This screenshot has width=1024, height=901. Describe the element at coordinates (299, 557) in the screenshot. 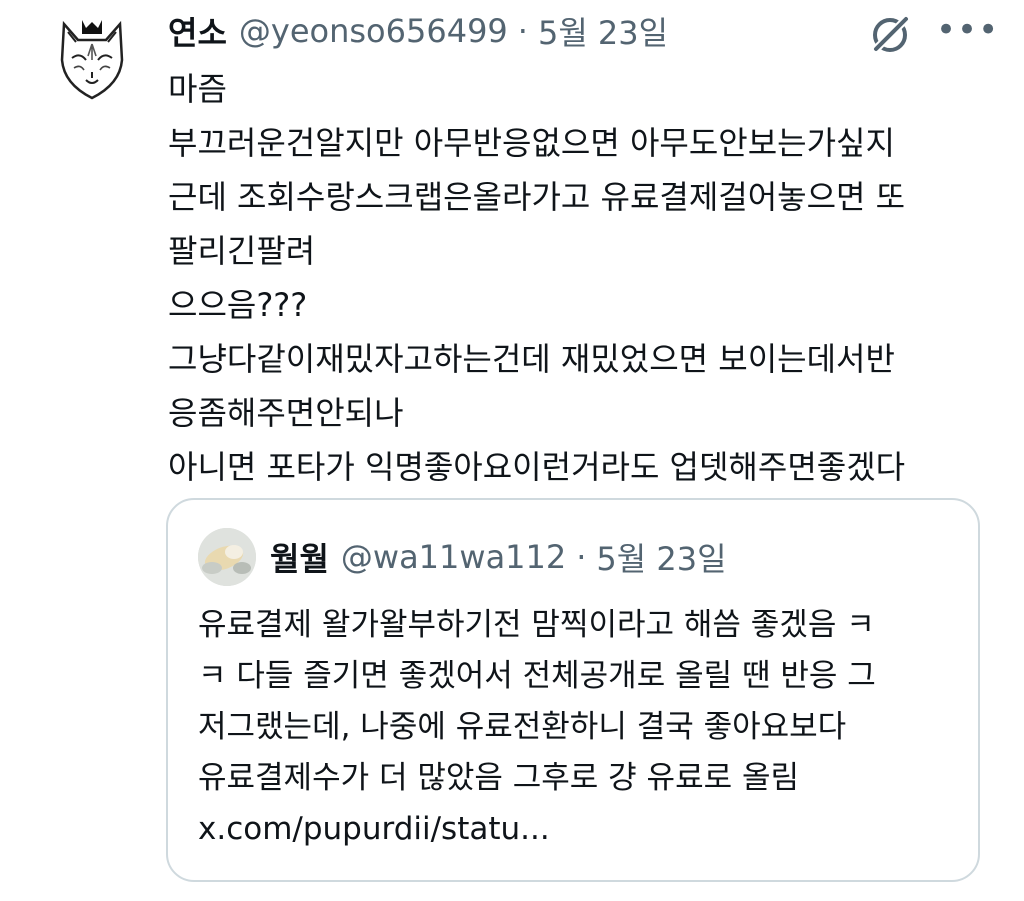

I see `quote-author-name: 월월` at that location.